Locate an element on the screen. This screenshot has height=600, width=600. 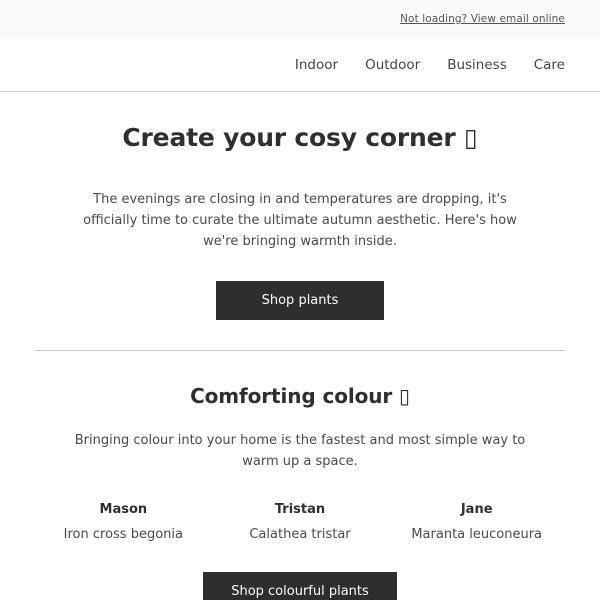
nav-item-indoor: Indoor is located at coordinates (316, 65).